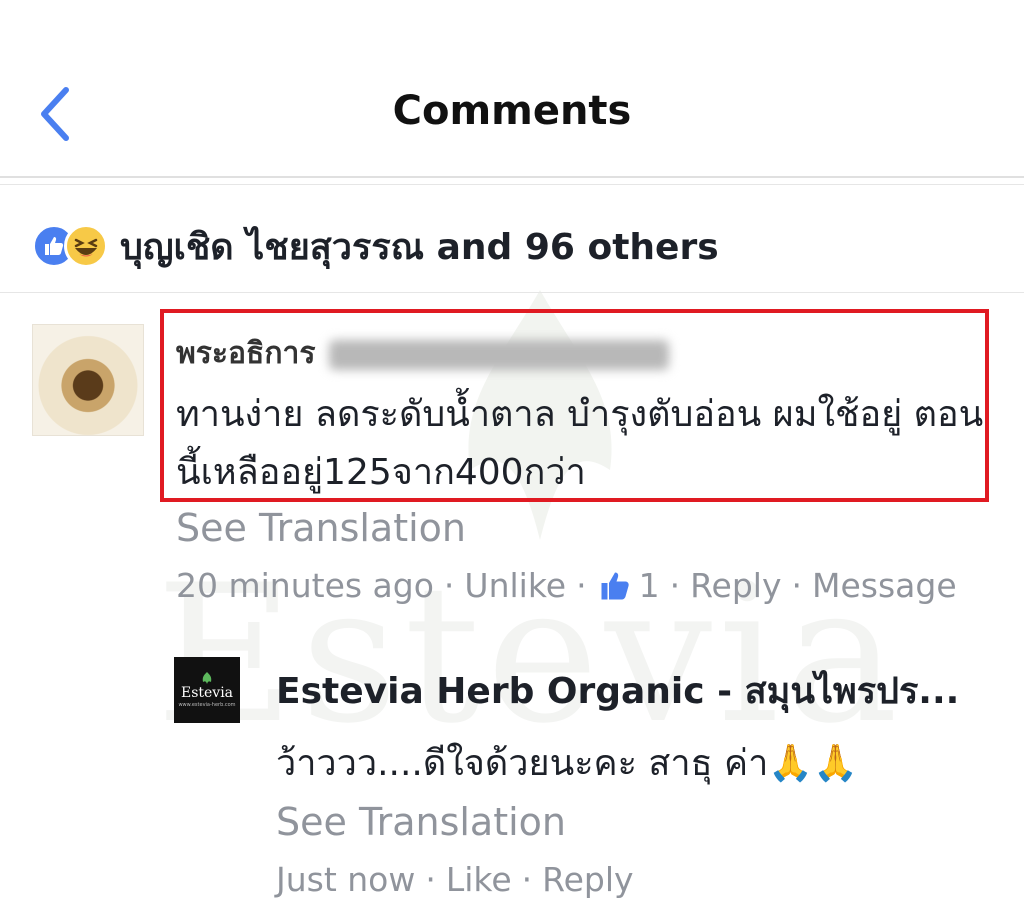 This screenshot has width=1024, height=909. Describe the element at coordinates (86, 246) in the screenshot. I see `haha-icon` at that location.